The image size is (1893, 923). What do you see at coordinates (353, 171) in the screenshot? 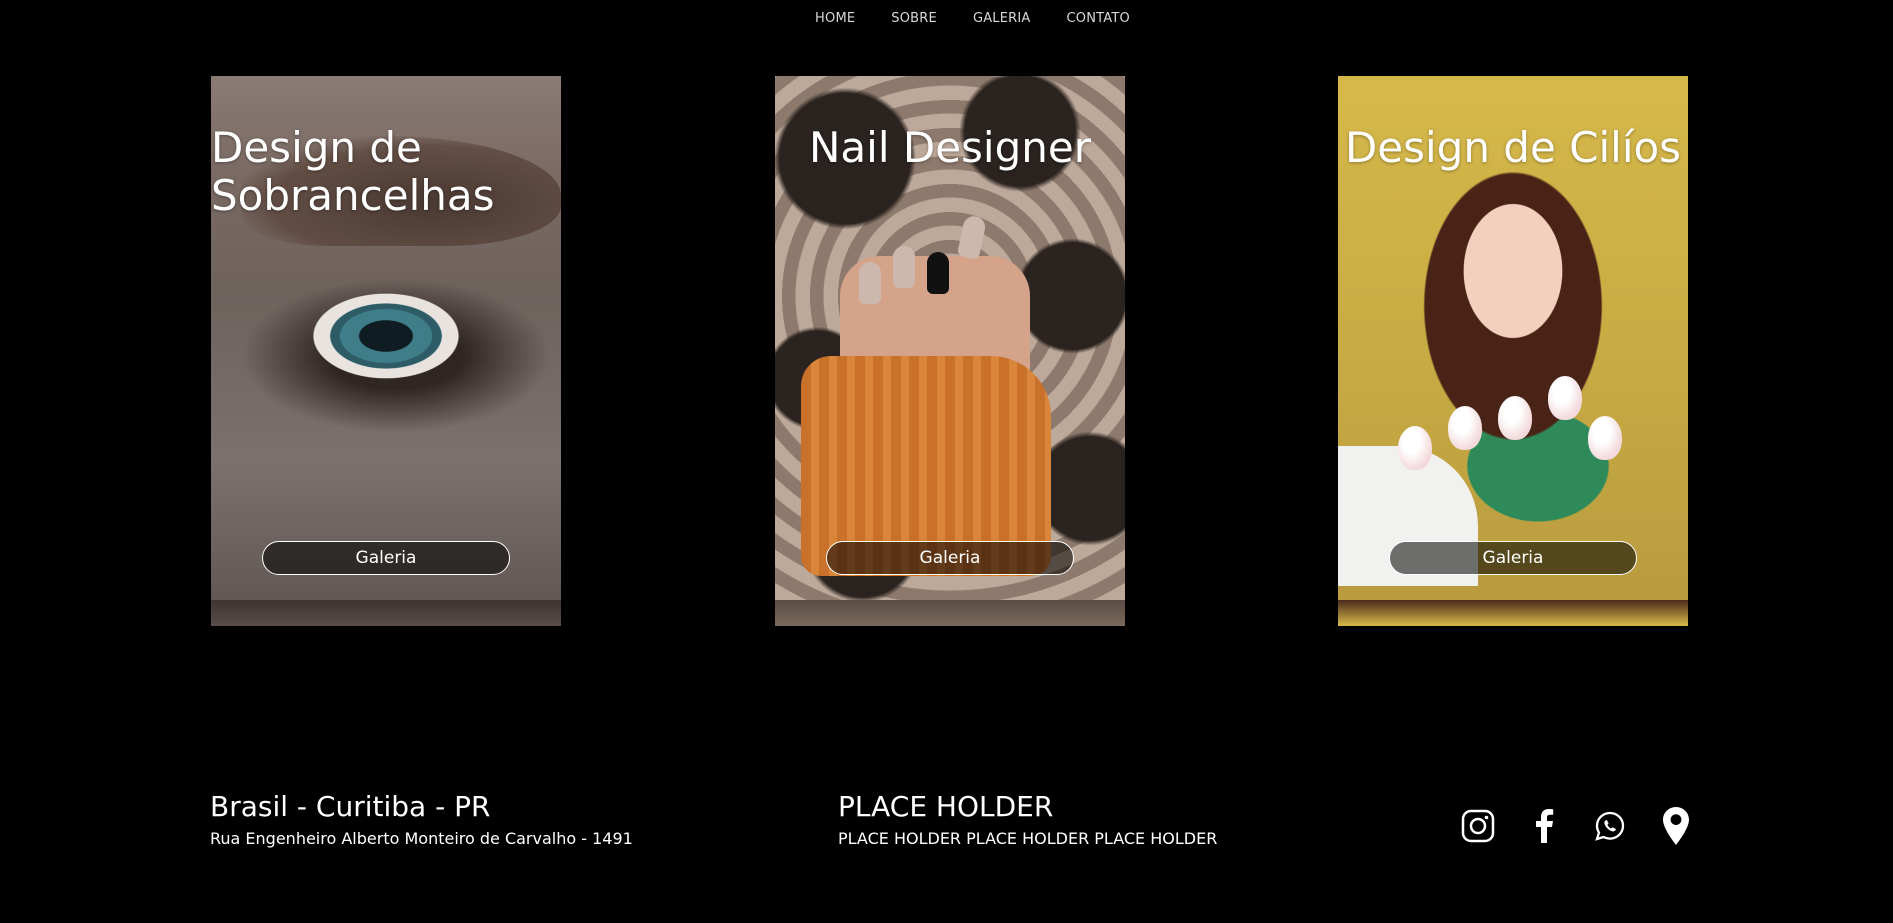
I see `card-title: Design de Sobrancelhas` at bounding box center [353, 171].